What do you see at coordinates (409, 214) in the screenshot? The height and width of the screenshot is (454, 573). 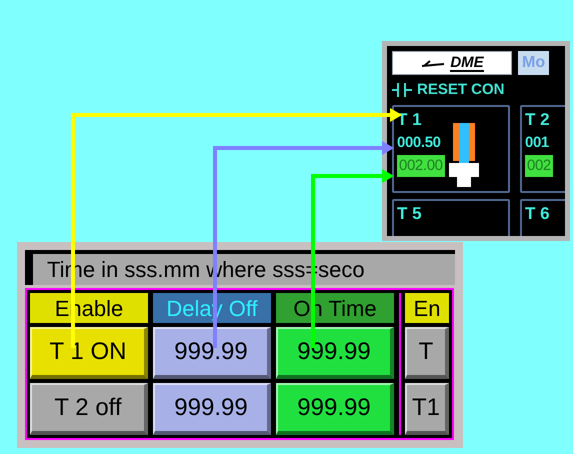 I see `timer-label: T 5` at bounding box center [409, 214].